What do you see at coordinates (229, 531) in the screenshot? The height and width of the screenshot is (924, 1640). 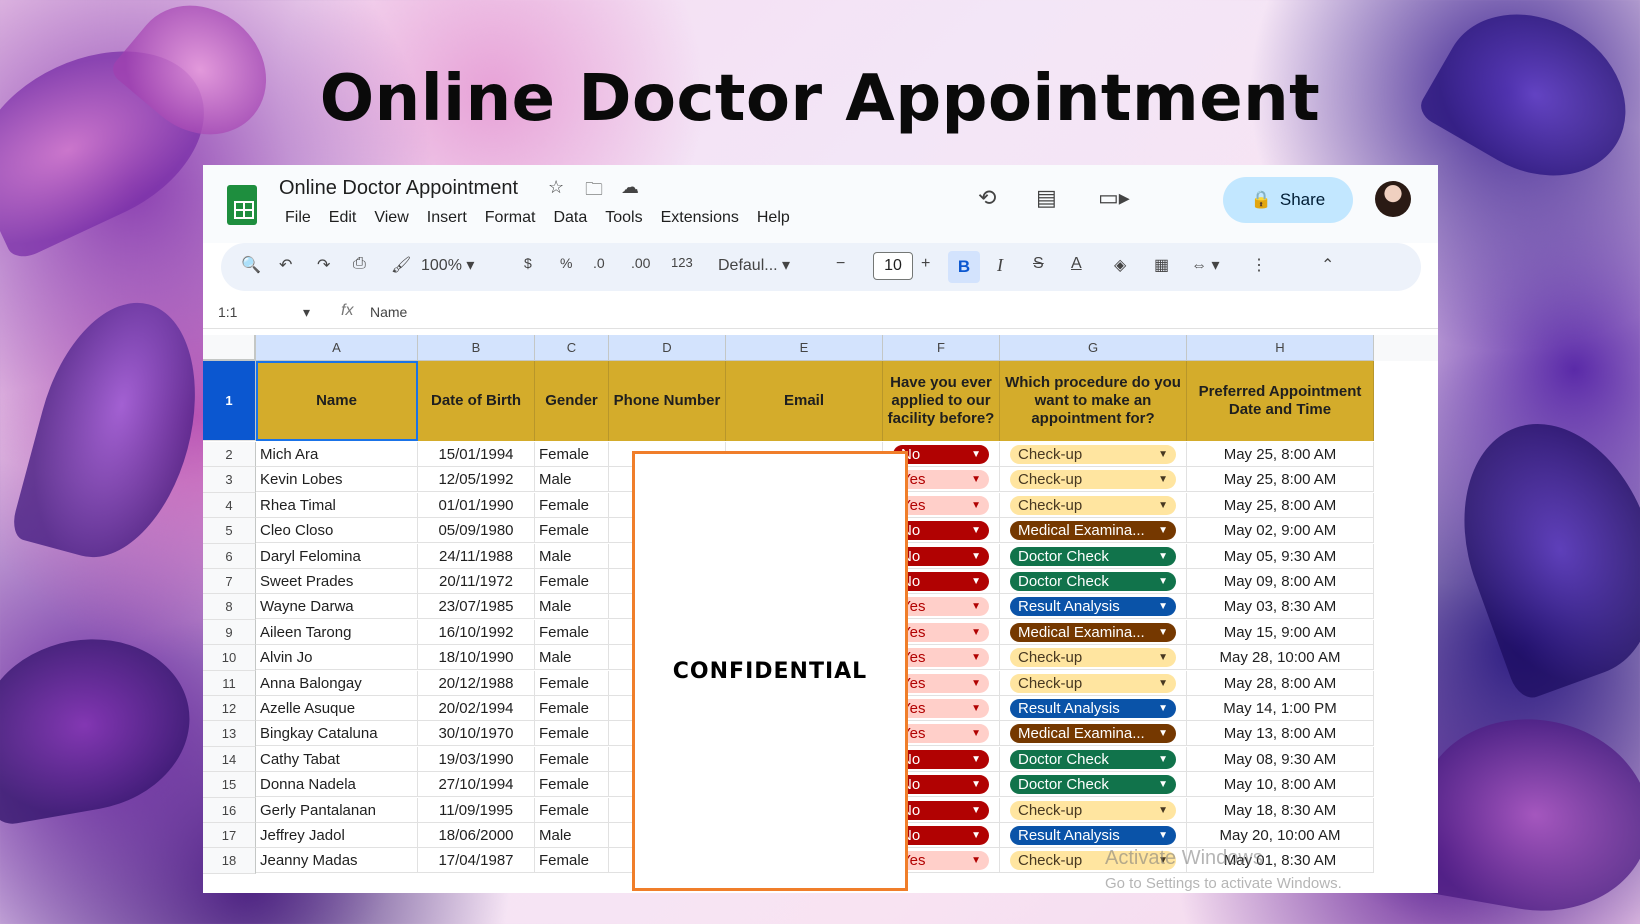 I see `row-header: 5` at bounding box center [229, 531].